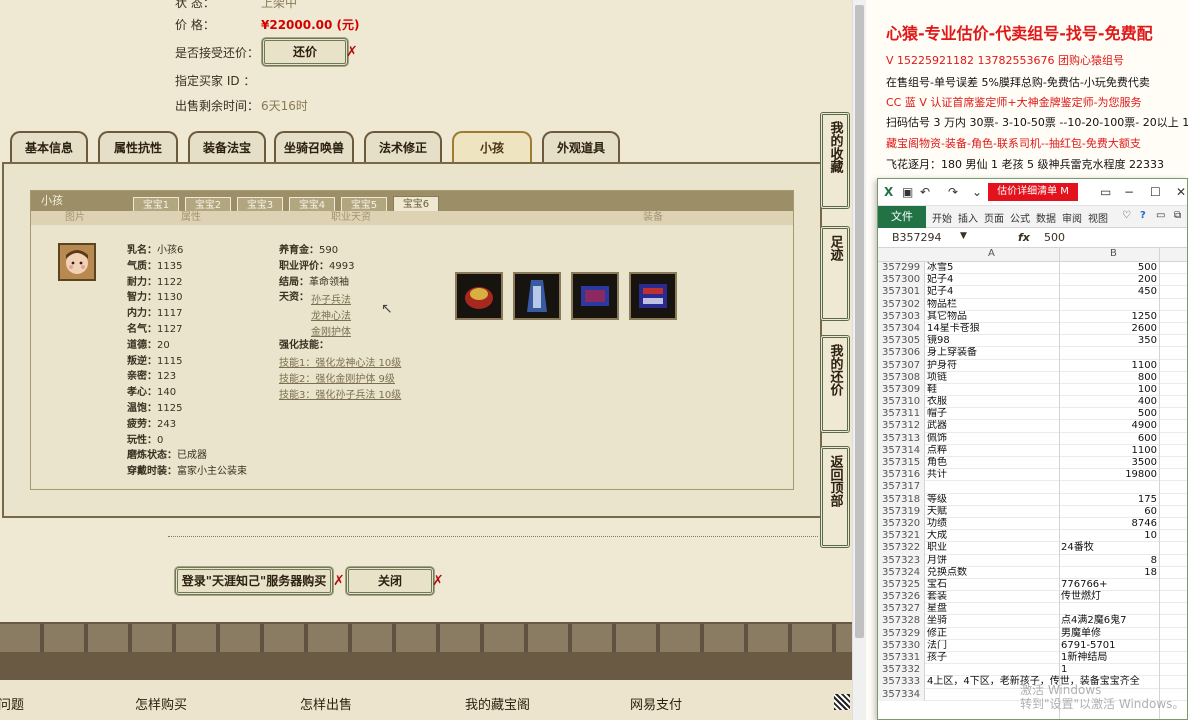  I want to click on cell-a: 物品栏, so click(993, 305).